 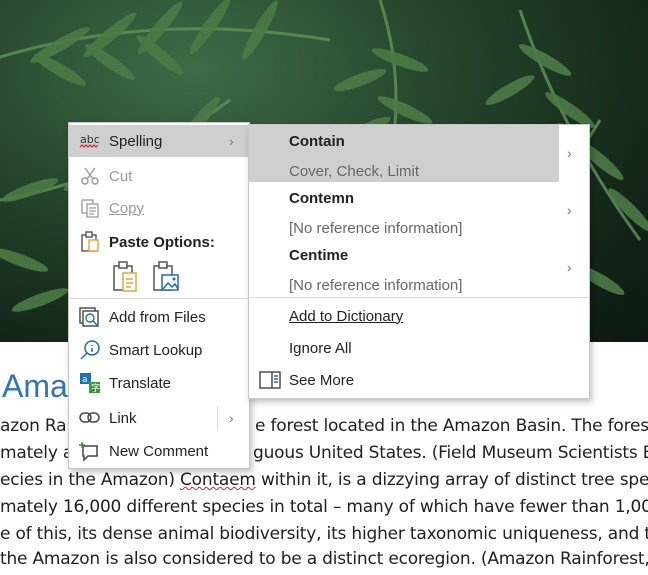 I want to click on suggestion-synonyms: Cover, Check, Limit, so click(x=354, y=171).